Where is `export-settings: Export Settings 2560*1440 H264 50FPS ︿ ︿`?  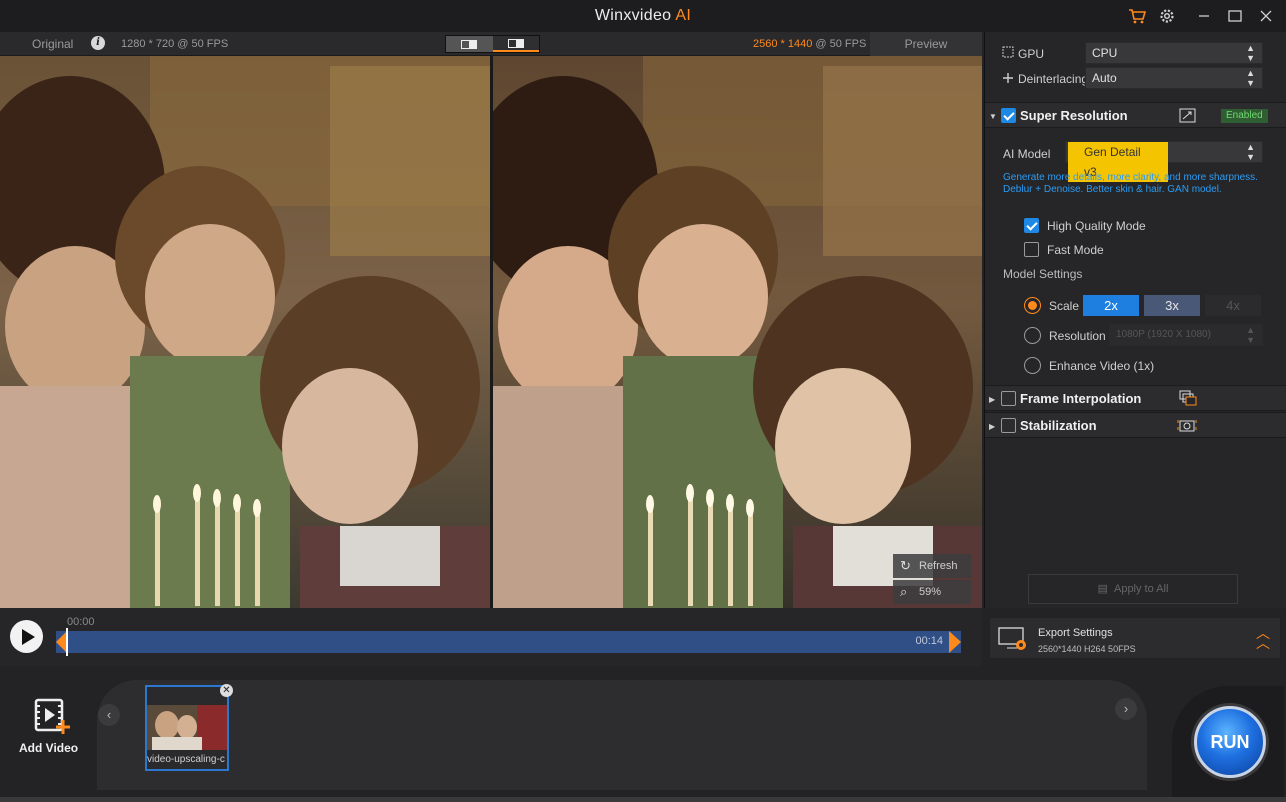
export-settings: Export Settings 2560*1440 H264 50FPS ︿ ︿ is located at coordinates (1135, 638).